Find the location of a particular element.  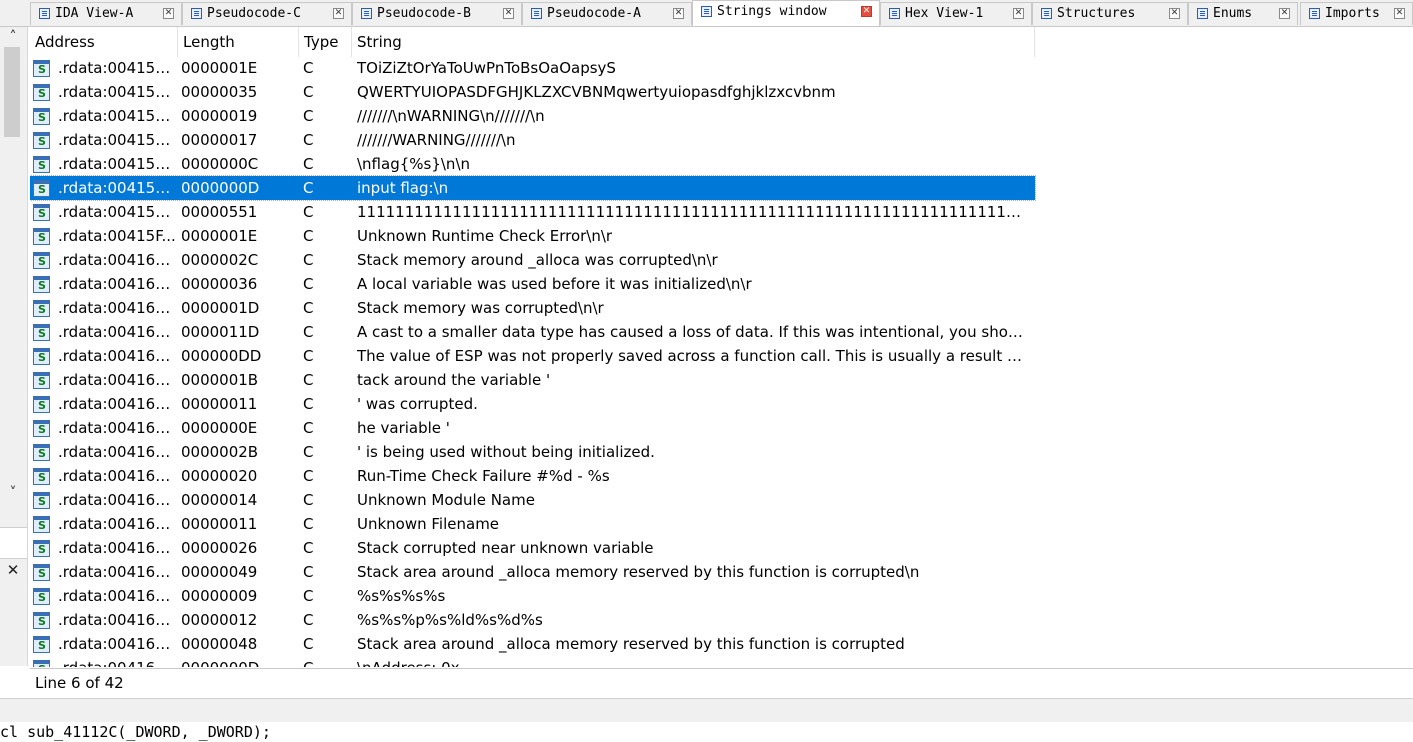

scrollbar-thumb is located at coordinates (12, 92).